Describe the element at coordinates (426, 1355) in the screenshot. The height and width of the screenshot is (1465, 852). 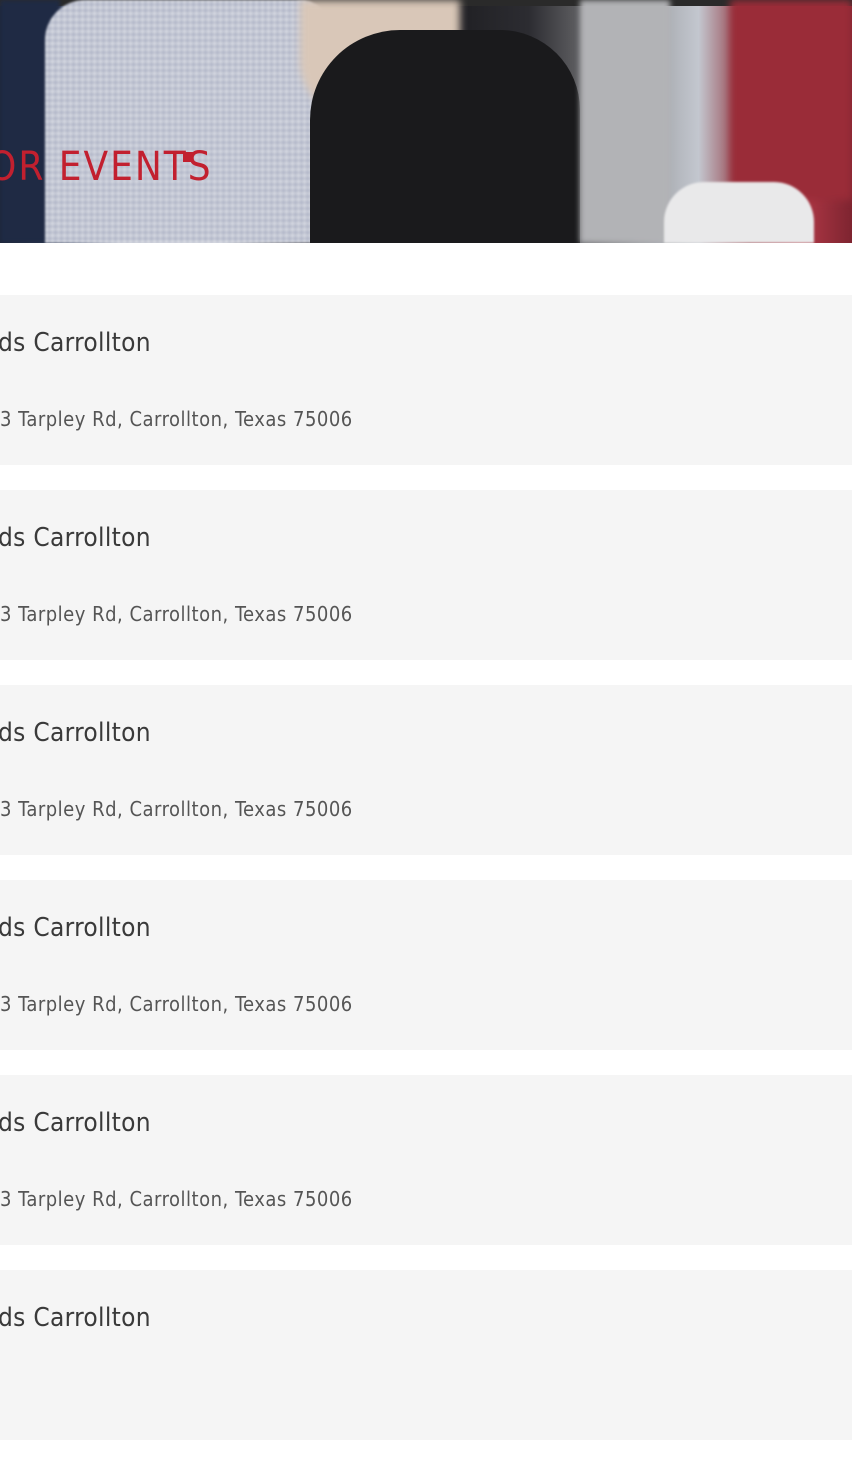
I see `event-card: ds Carrollton` at that location.